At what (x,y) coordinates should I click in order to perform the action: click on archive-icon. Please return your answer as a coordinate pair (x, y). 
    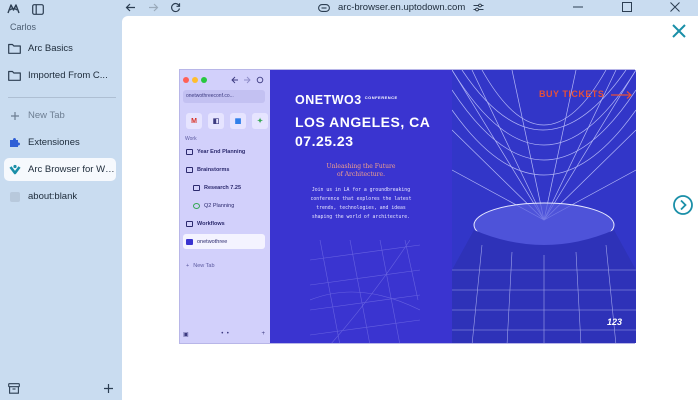
    Looking at the image, I should click on (14, 388).